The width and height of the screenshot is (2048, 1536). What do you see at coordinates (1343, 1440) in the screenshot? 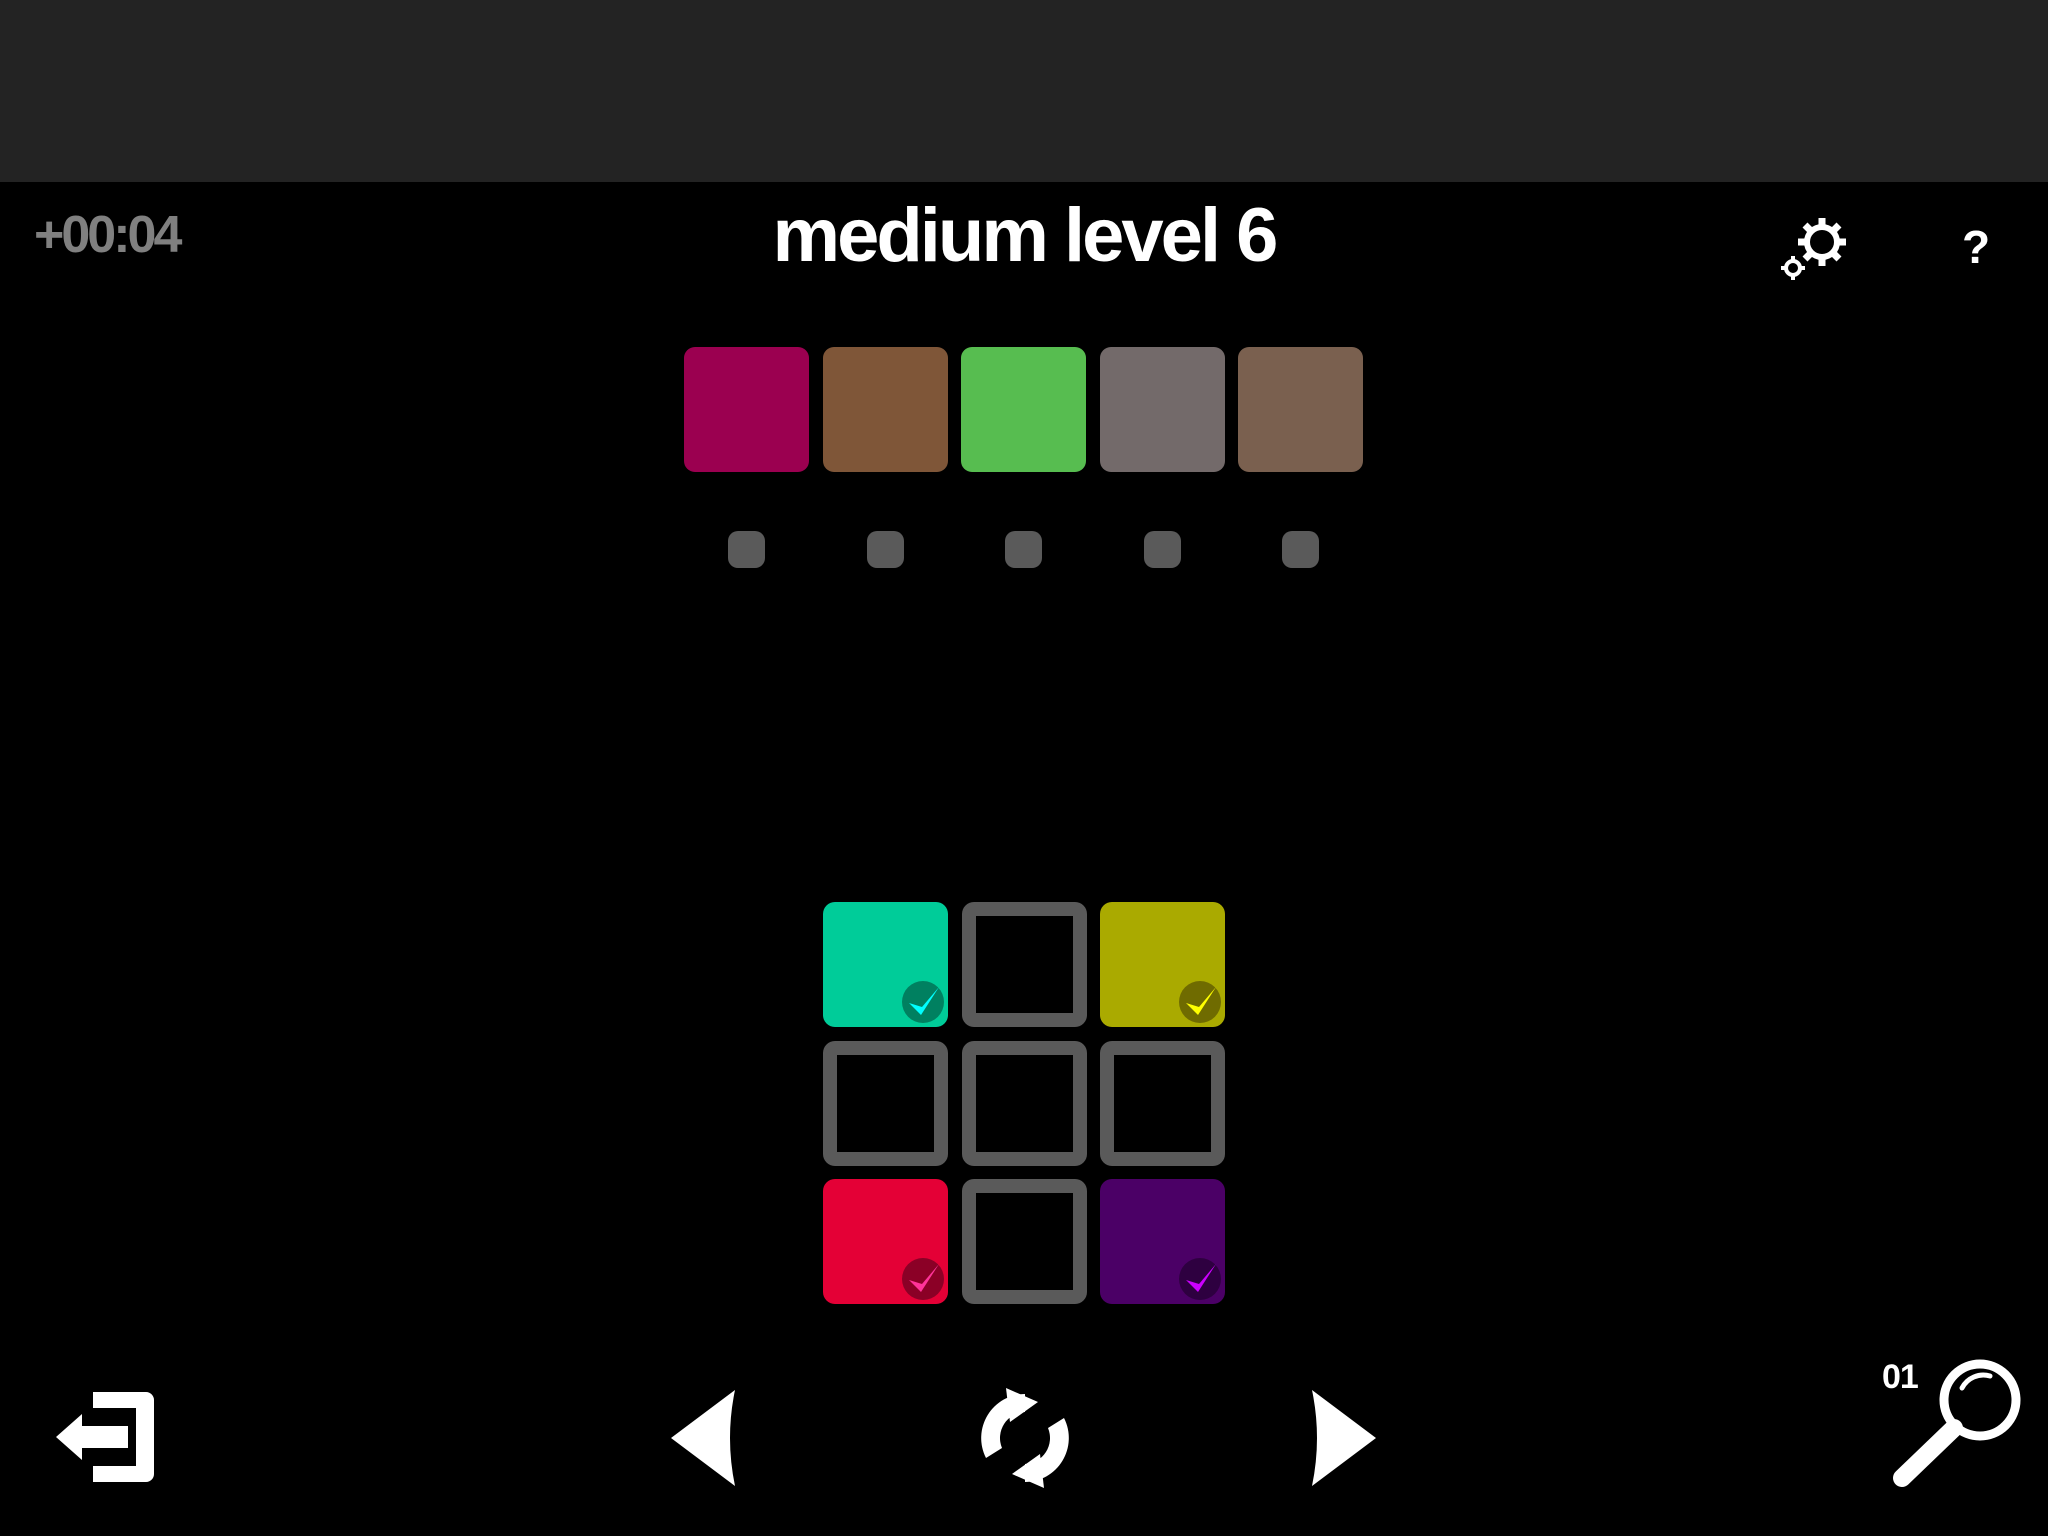
I see `arrow-right-icon` at bounding box center [1343, 1440].